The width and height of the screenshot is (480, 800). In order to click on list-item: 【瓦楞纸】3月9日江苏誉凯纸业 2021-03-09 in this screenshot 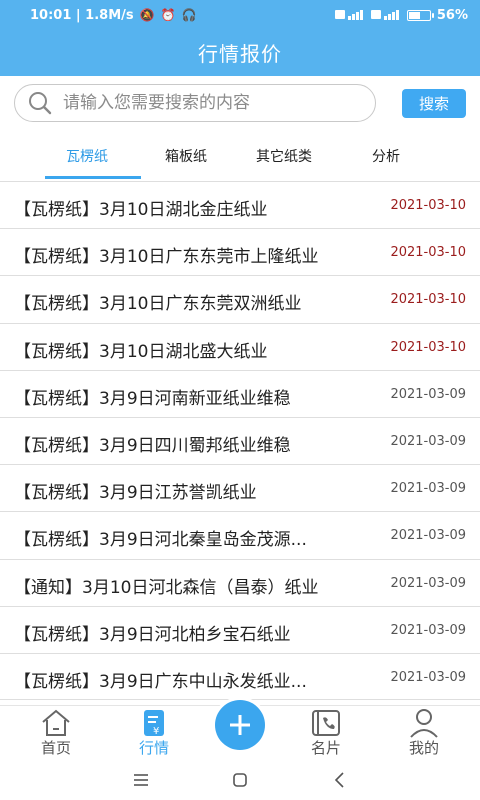, I will do `click(240, 487)`.